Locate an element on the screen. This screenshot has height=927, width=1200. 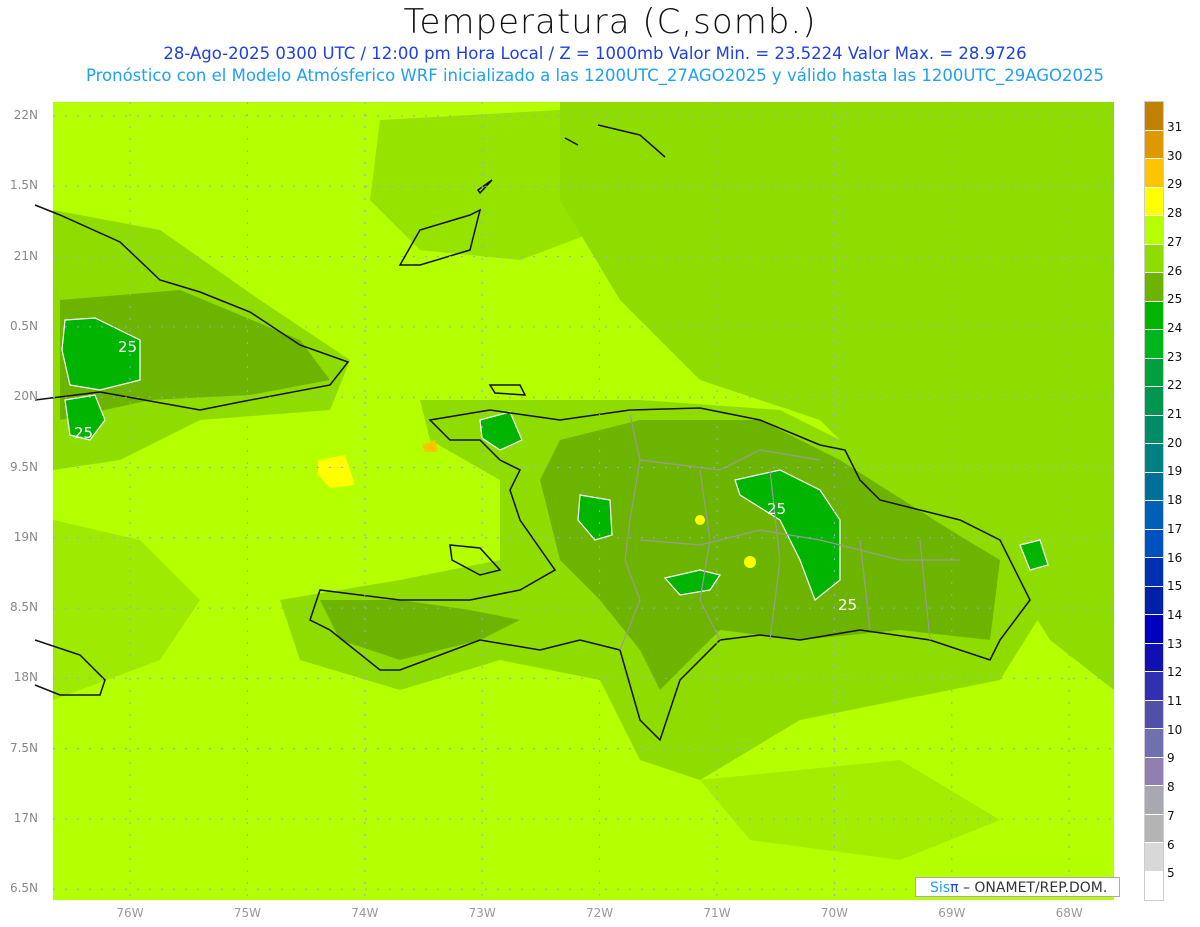
lon-tick-label: 73W is located at coordinates (482, 913).